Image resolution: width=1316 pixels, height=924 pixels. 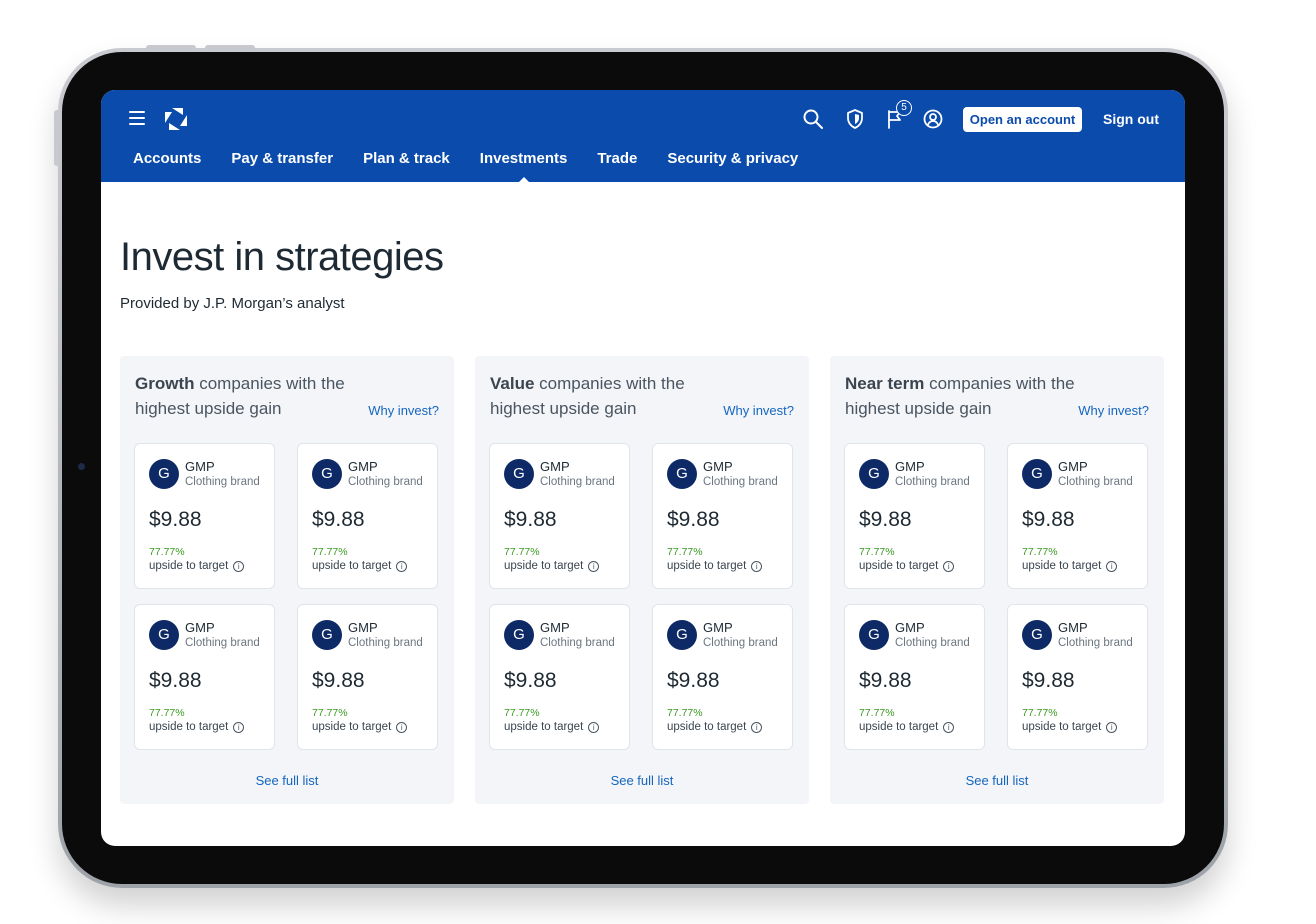 I want to click on panel-heading-strong: Near term, so click(x=885, y=383).